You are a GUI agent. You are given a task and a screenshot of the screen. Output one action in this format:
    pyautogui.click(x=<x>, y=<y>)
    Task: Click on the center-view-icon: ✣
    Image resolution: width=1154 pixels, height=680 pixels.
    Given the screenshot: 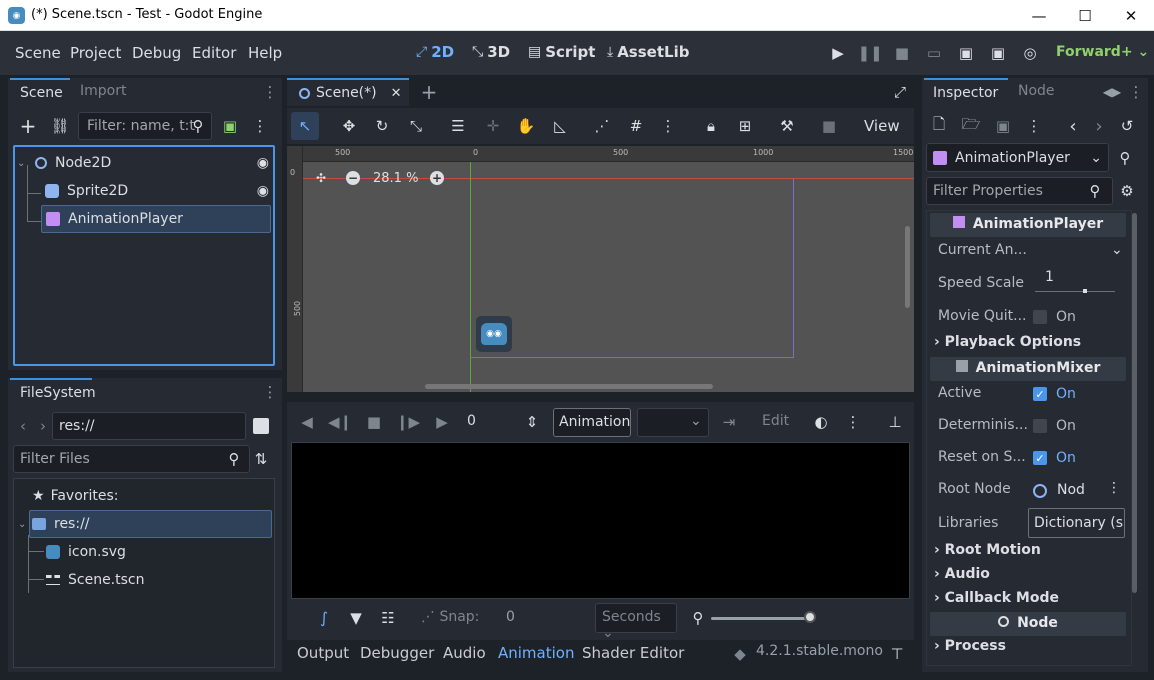 What is the action you would take?
    pyautogui.click(x=321, y=178)
    